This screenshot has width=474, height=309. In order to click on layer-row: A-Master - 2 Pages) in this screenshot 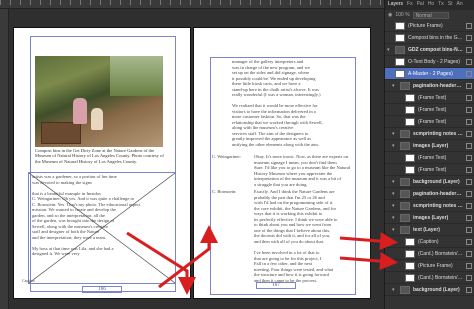, I will do `click(429, 74)`.